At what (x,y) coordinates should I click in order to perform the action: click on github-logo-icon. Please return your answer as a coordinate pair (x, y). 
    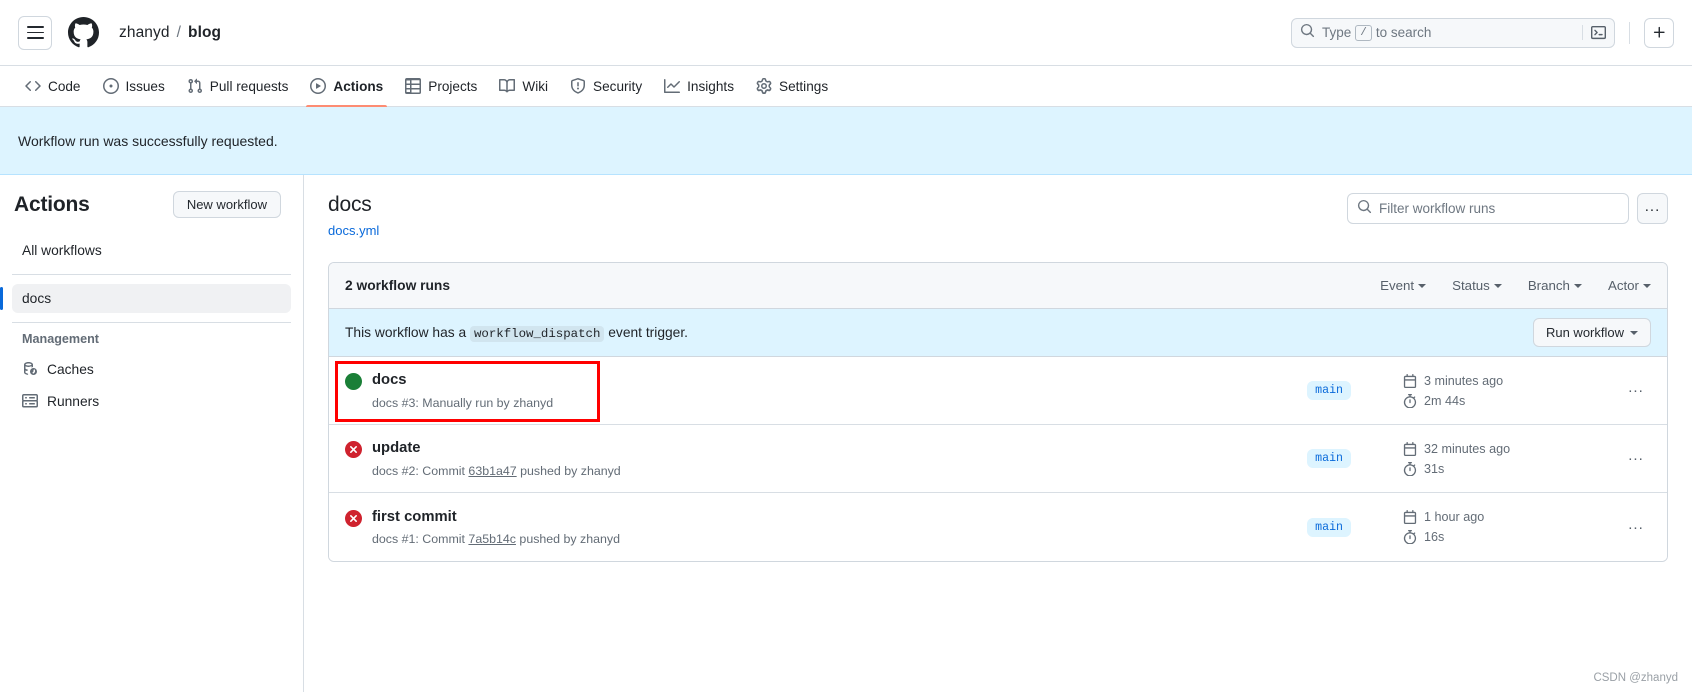
    Looking at the image, I should click on (83, 32).